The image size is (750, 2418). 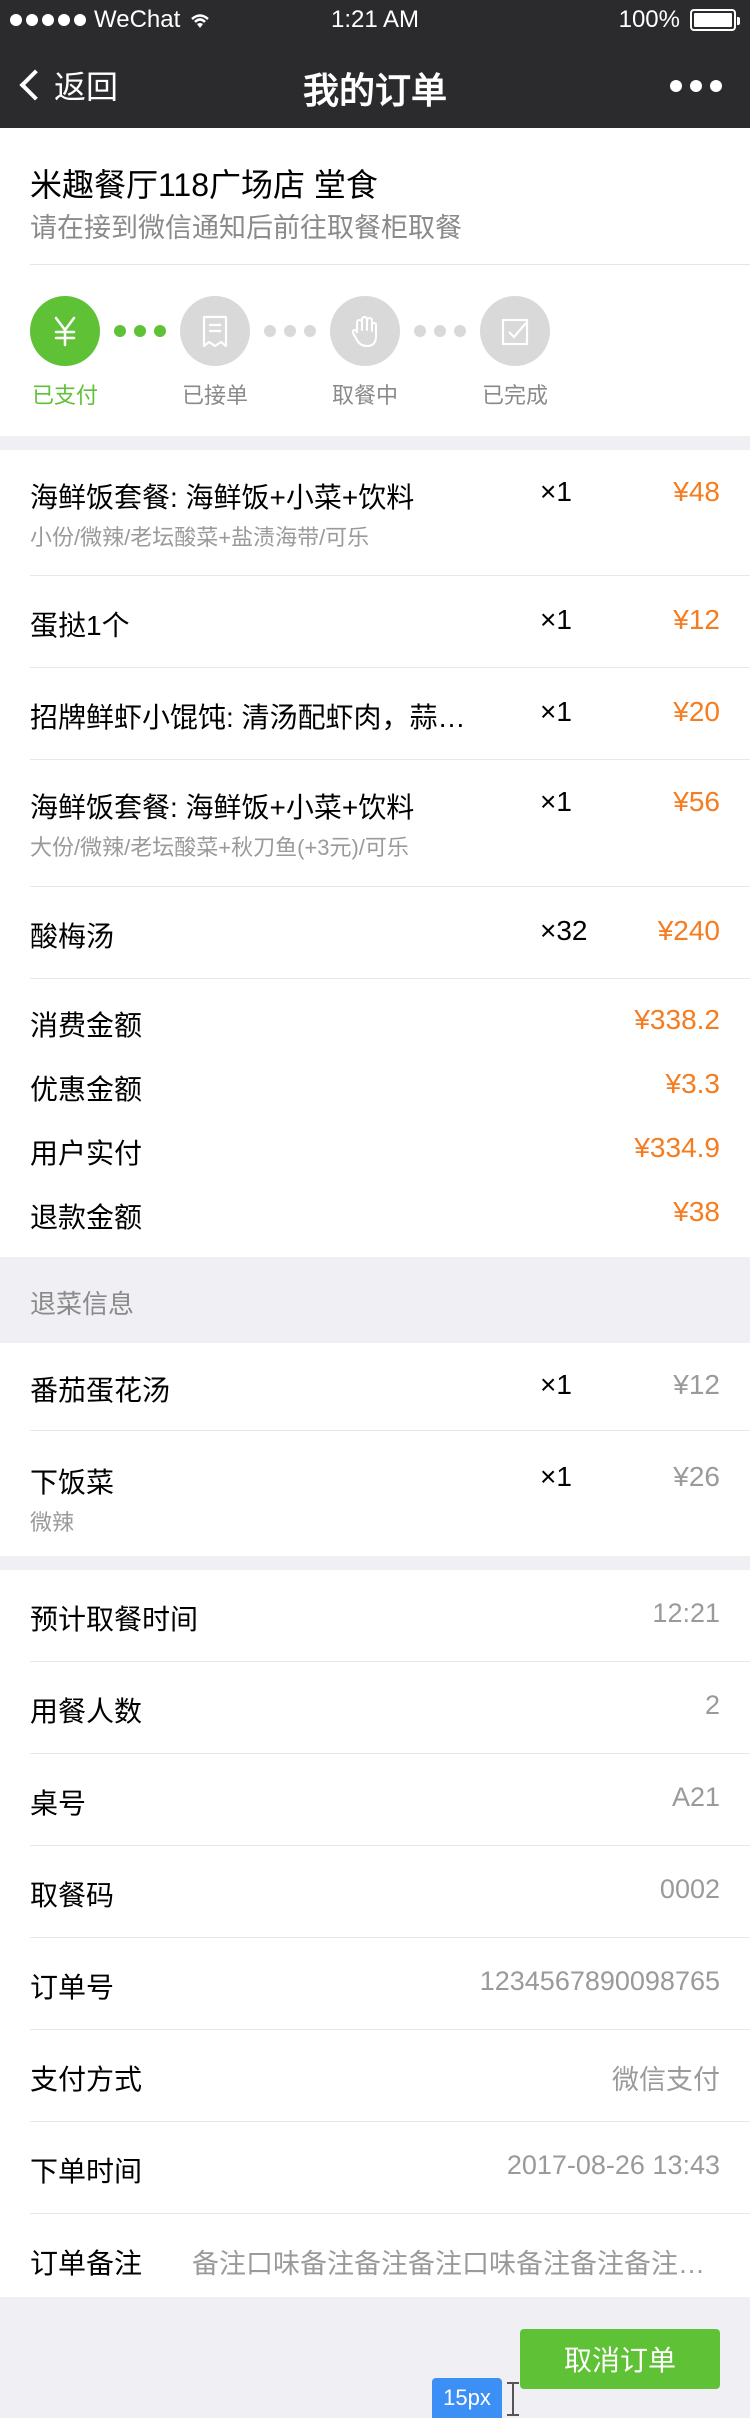 I want to click on status-bar: WeChat 1:21 AM 100%, so click(x=375, y=20).